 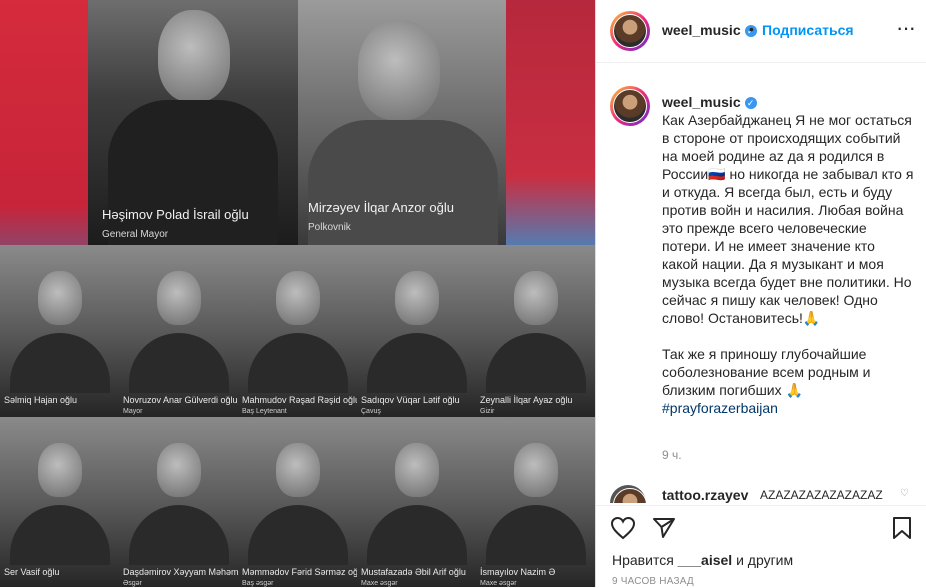 What do you see at coordinates (181, 572) in the screenshot?
I see `soldier-name: Daşdəmirov Xəyyam Məhəmməd oğlu` at bounding box center [181, 572].